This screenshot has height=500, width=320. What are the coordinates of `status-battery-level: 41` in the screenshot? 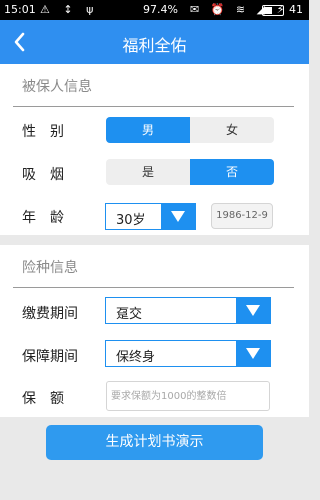 It's located at (296, 9).